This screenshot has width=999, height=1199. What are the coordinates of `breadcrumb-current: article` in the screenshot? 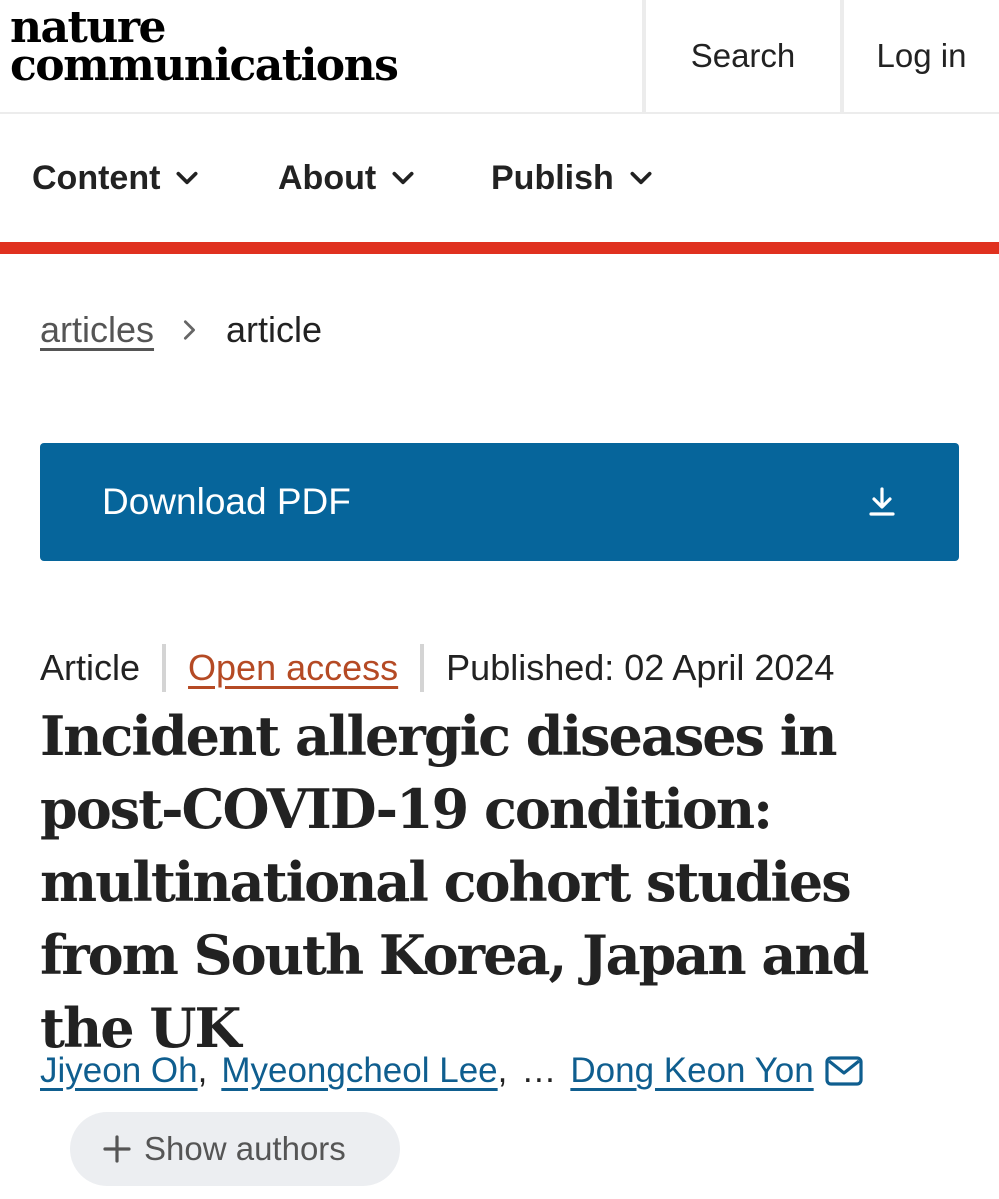 It's located at (274, 329).